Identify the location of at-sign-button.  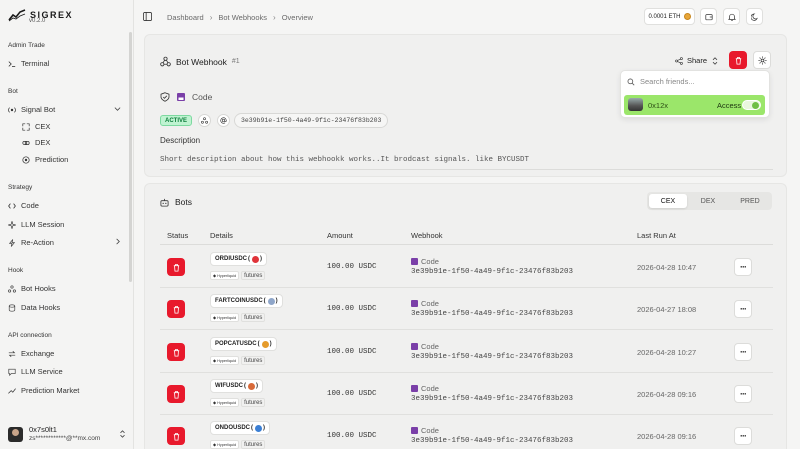
(223, 120).